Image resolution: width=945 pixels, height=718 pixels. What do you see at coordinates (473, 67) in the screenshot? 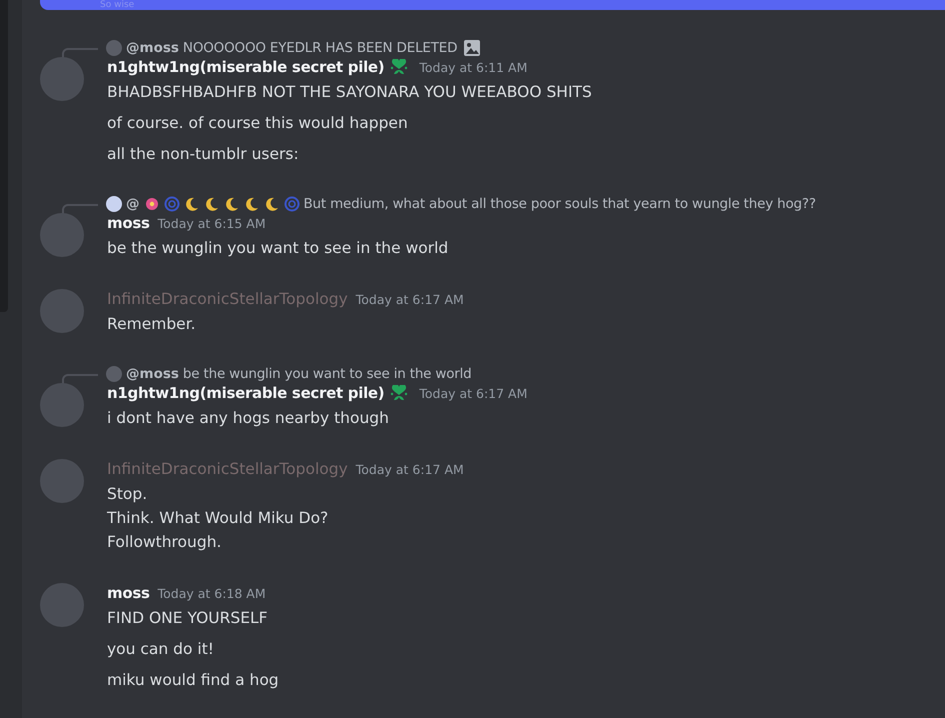
I see `timestamp: Today at 6:11 AM` at bounding box center [473, 67].